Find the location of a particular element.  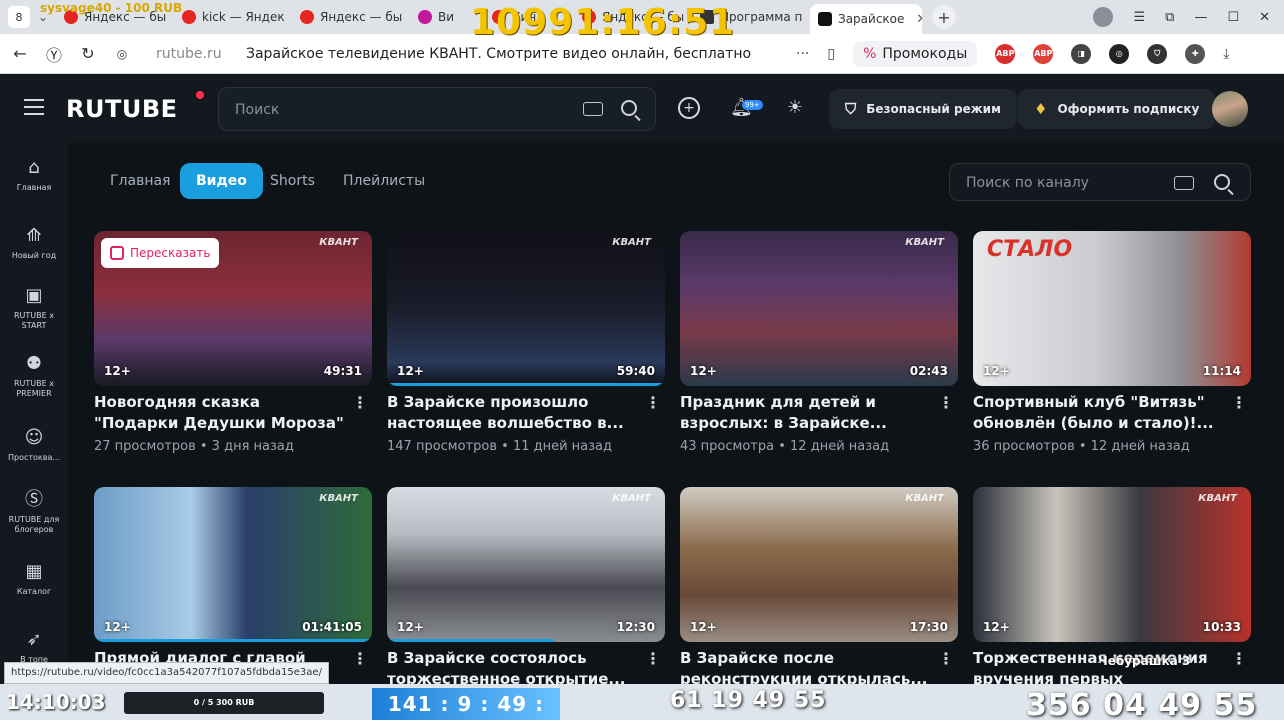

maximize-icon: ☐ is located at coordinates (1233, 17).